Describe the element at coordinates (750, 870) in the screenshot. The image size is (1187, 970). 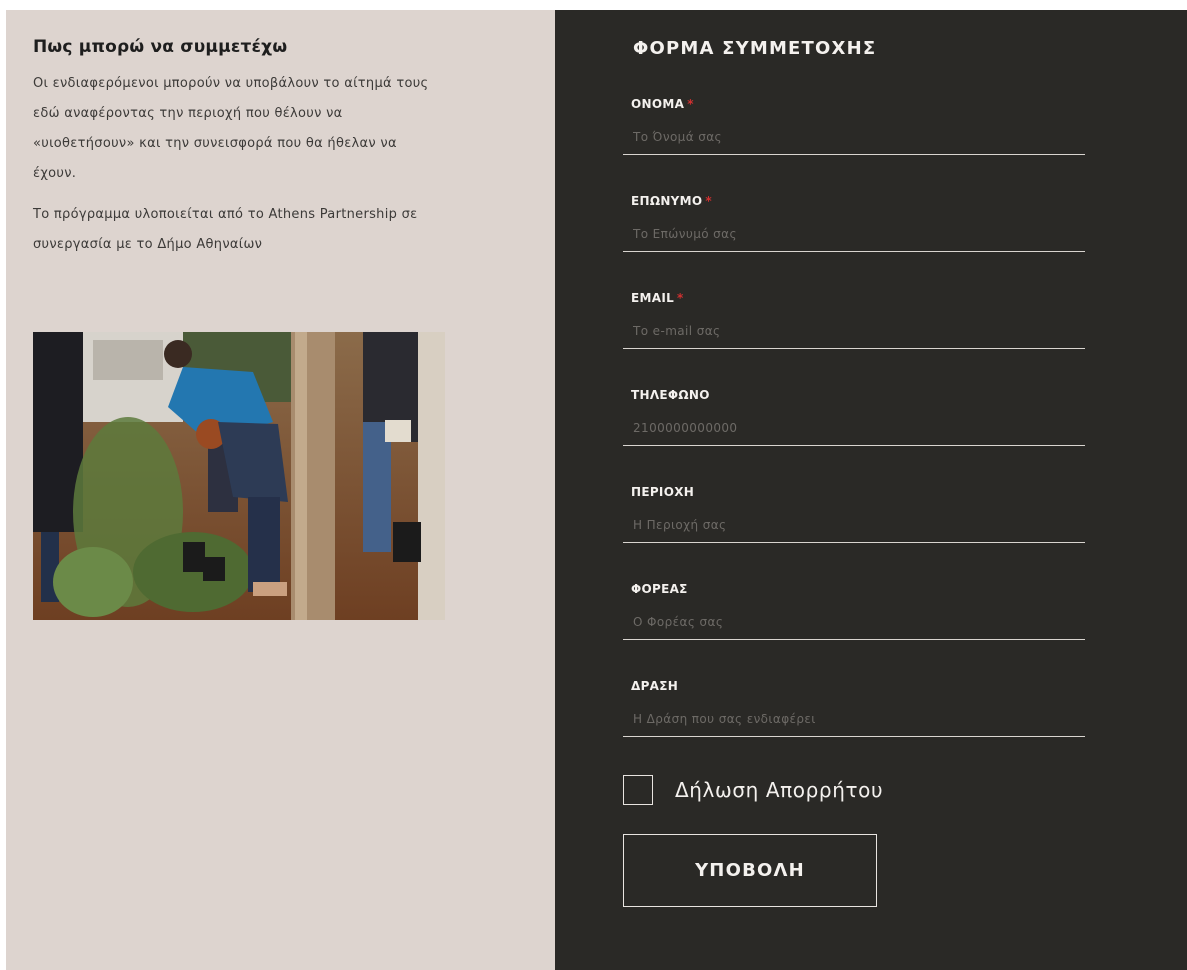
I see `submit-button: ΥΠΟΒΟΛΗ` at that location.